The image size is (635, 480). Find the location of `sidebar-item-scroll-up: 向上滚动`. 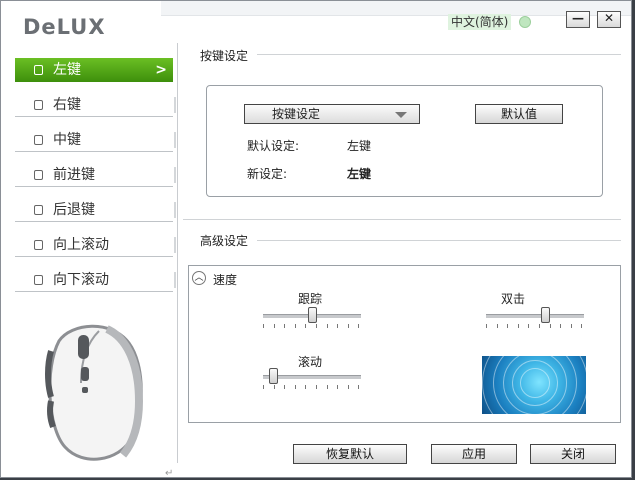

sidebar-item-scroll-up: 向上滚动 is located at coordinates (95, 245).